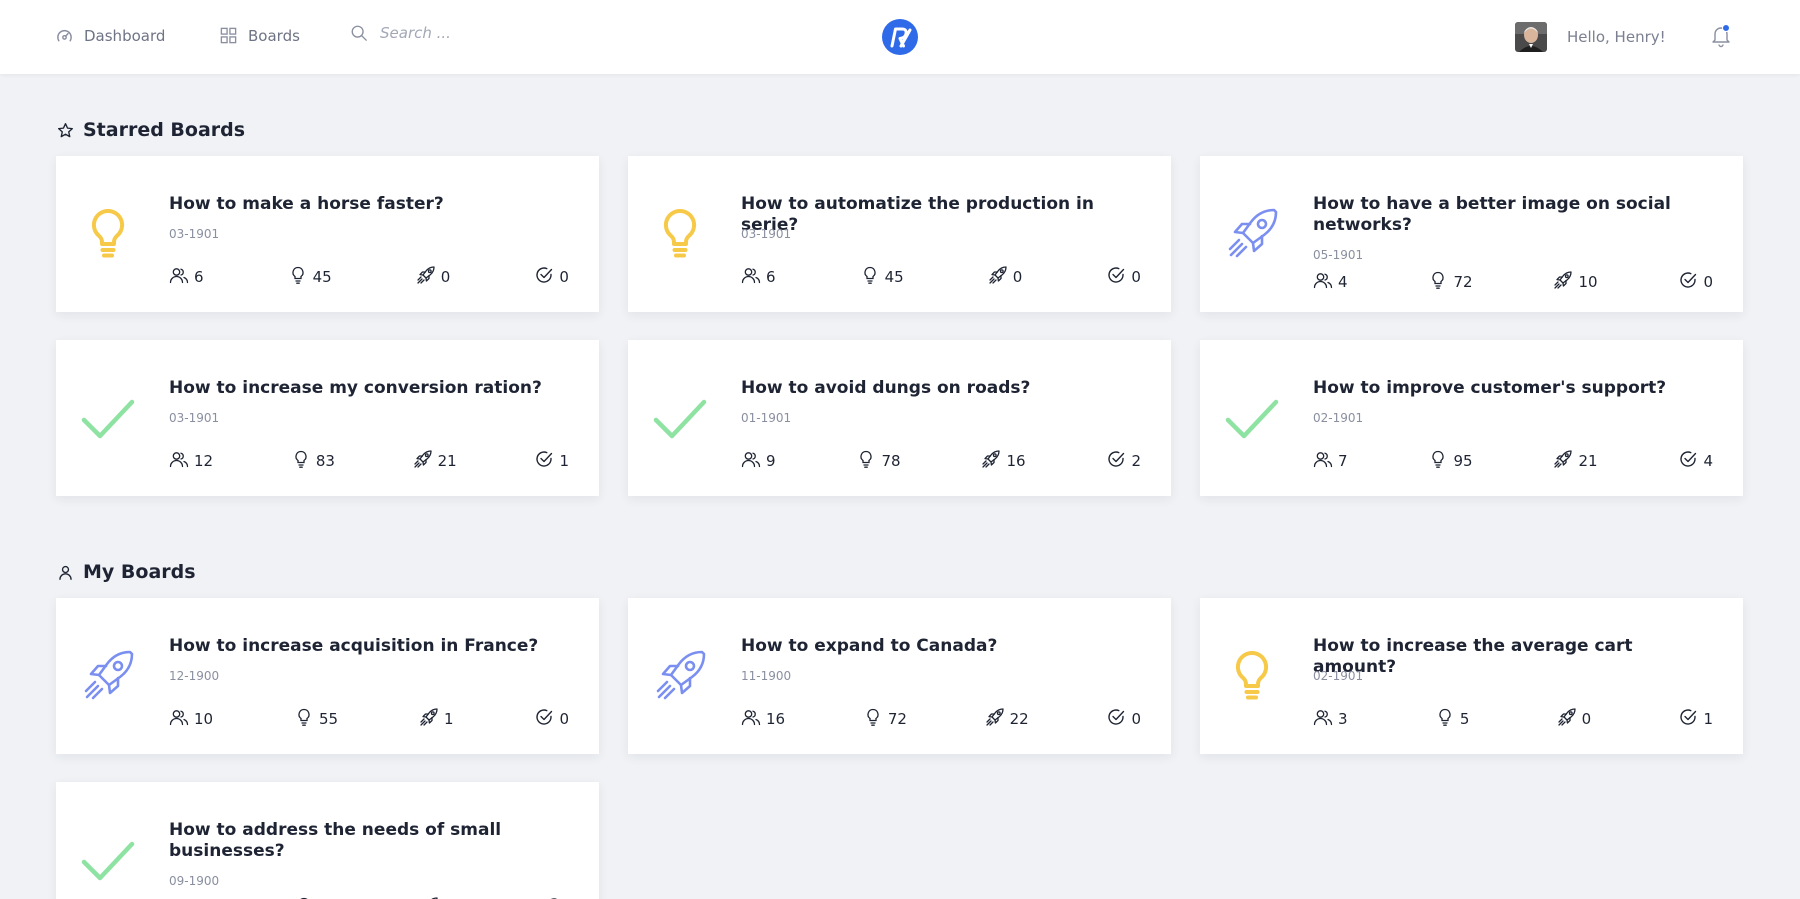 The width and height of the screenshot is (1800, 899). What do you see at coordinates (329, 719) in the screenshot?
I see `stat-ideas-value: 55` at bounding box center [329, 719].